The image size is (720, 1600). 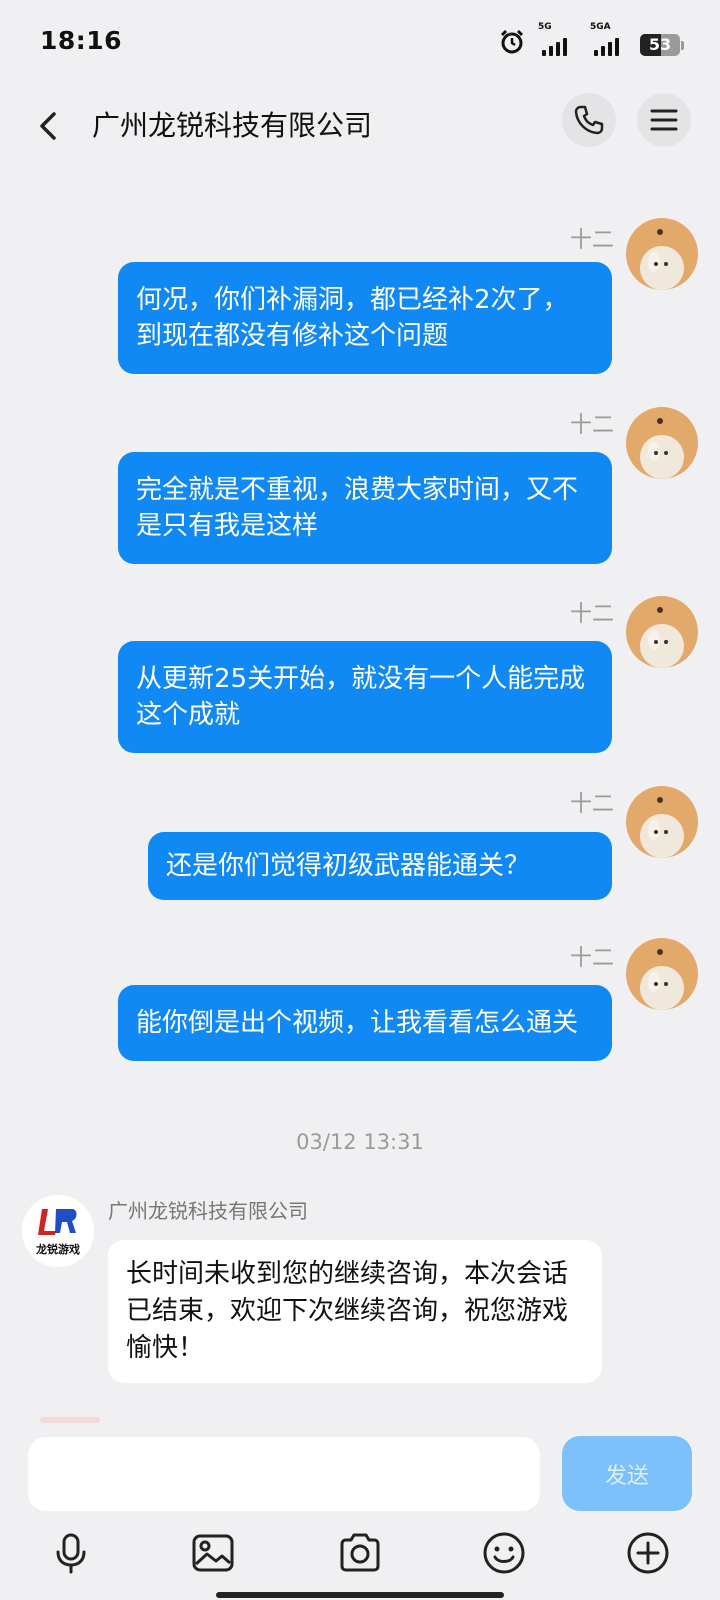 I want to click on microphone-icon, so click(x=71, y=1553).